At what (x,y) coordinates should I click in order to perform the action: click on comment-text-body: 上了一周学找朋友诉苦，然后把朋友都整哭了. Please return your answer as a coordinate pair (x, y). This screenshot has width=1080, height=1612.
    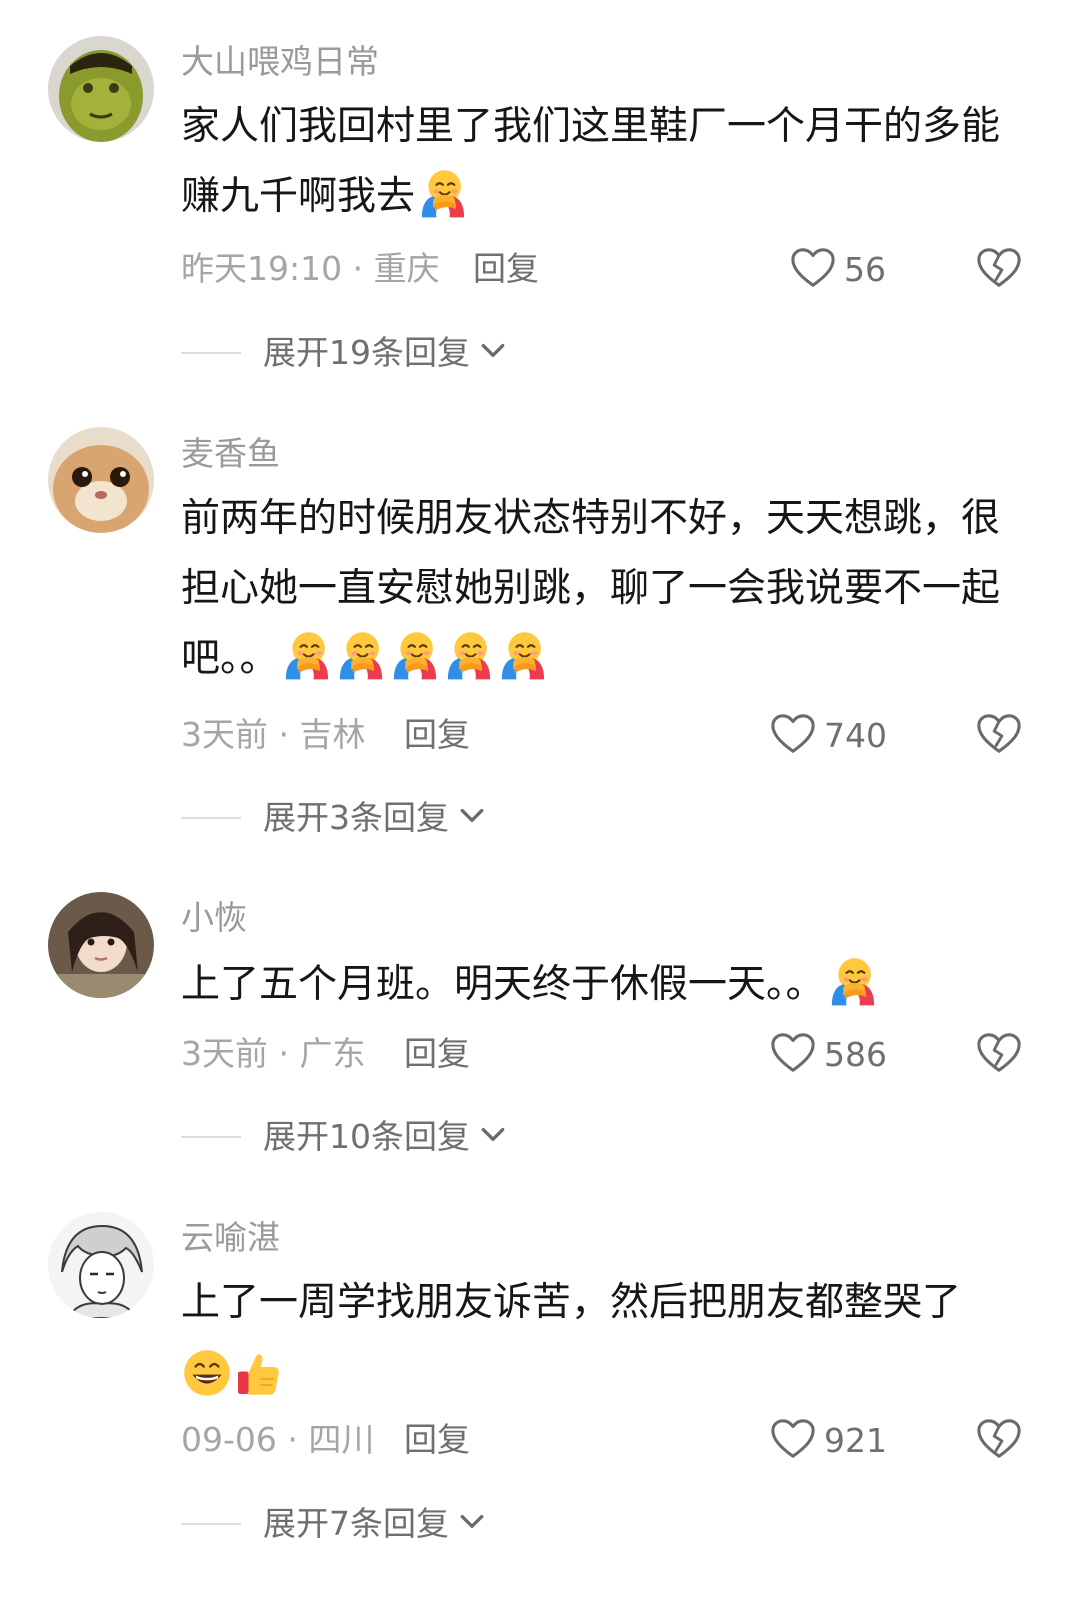
    Looking at the image, I should click on (571, 1302).